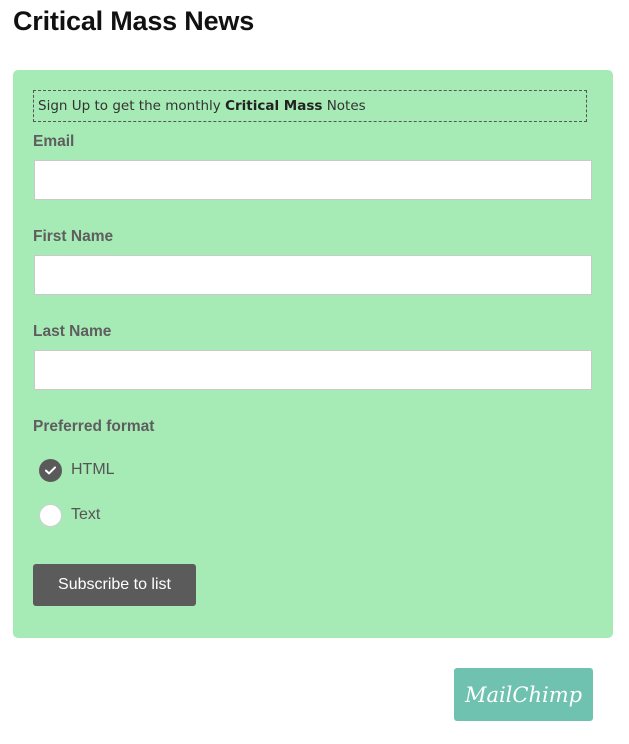 This screenshot has height=744, width=629. What do you see at coordinates (93, 469) in the screenshot?
I see `format-option-label: HTML` at bounding box center [93, 469].